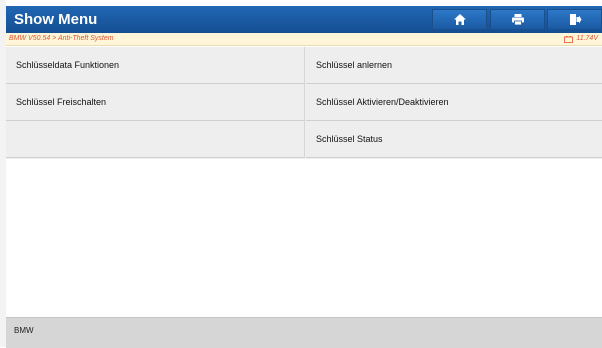 The image size is (602, 348). Describe the element at coordinates (454, 65) in the screenshot. I see `menu-item-schluessel-anlernen: Schlüssel anlernen` at that location.